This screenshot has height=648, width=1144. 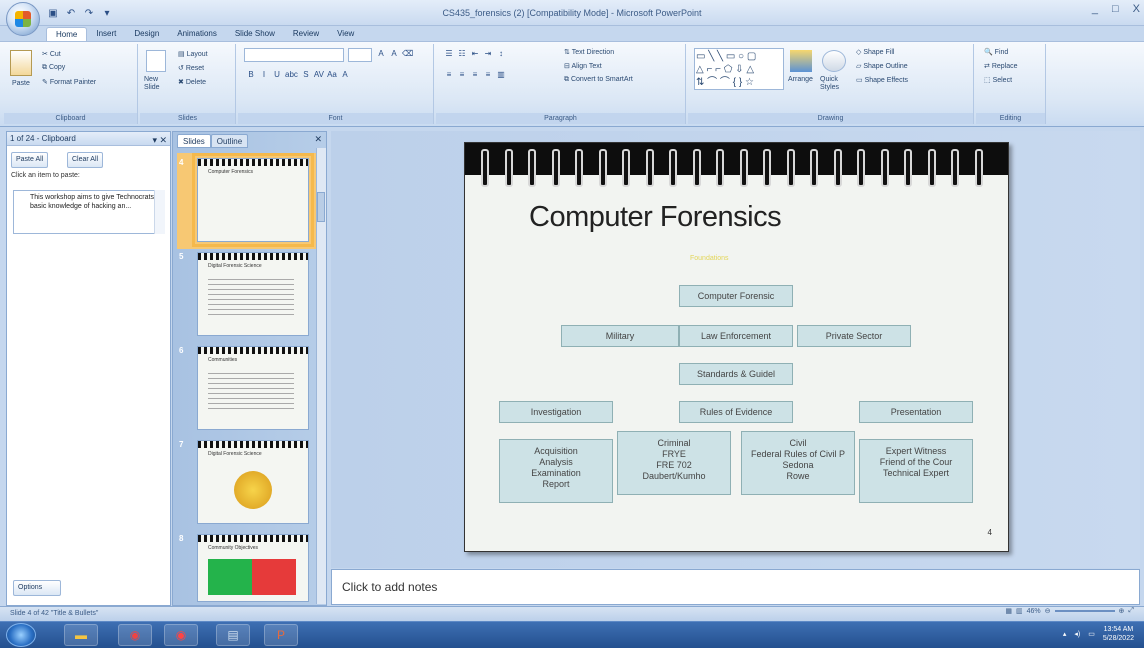 What do you see at coordinates (253, 568) in the screenshot?
I see `slide-thumbnail: Community Objectives` at bounding box center [253, 568].